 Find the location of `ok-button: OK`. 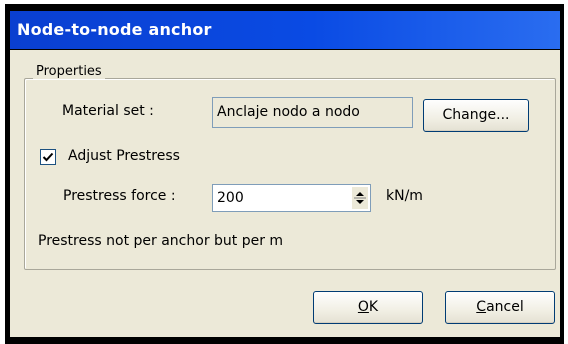

ok-button: OK is located at coordinates (368, 307).